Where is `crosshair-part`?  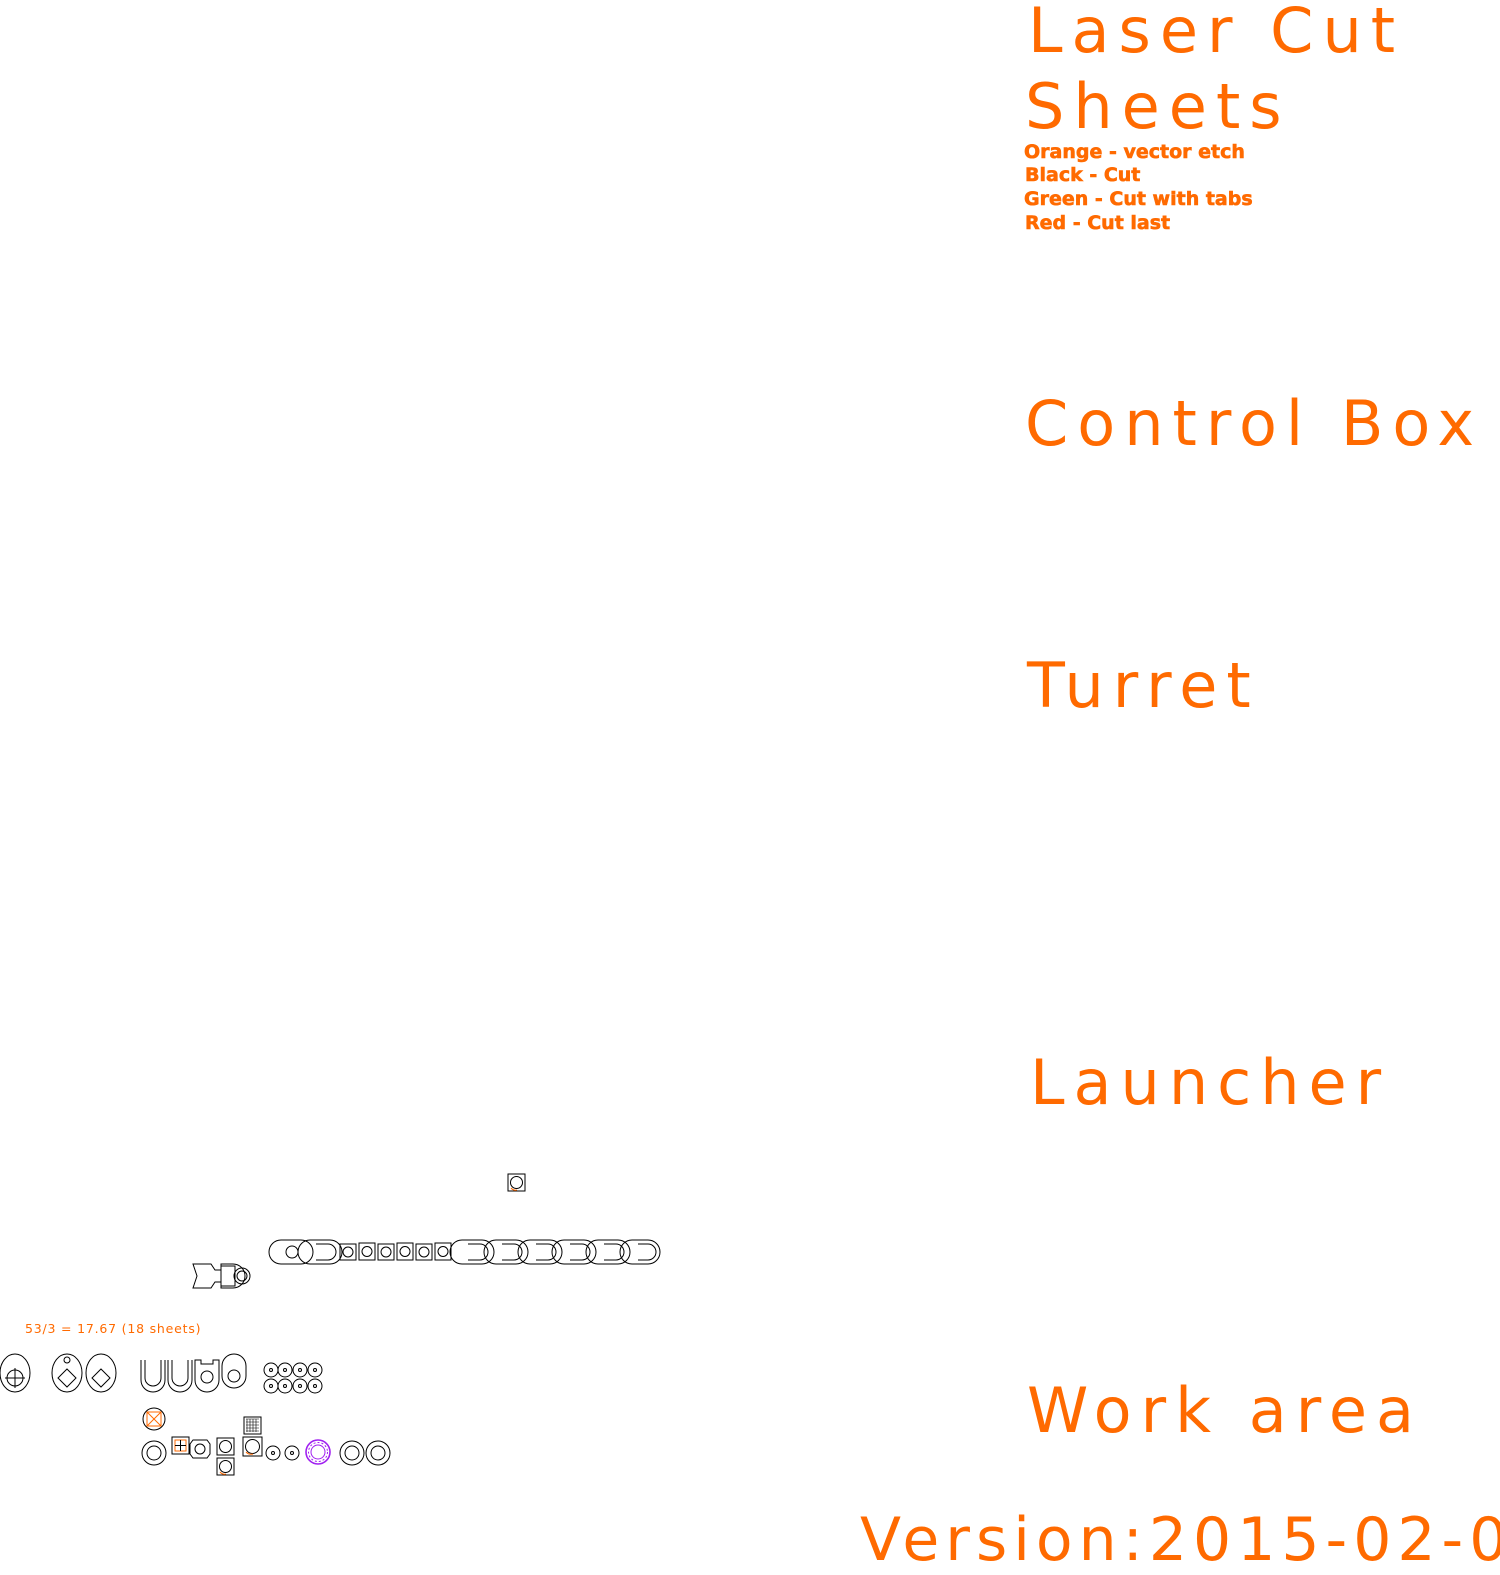
crosshair-part is located at coordinates (15, 1373).